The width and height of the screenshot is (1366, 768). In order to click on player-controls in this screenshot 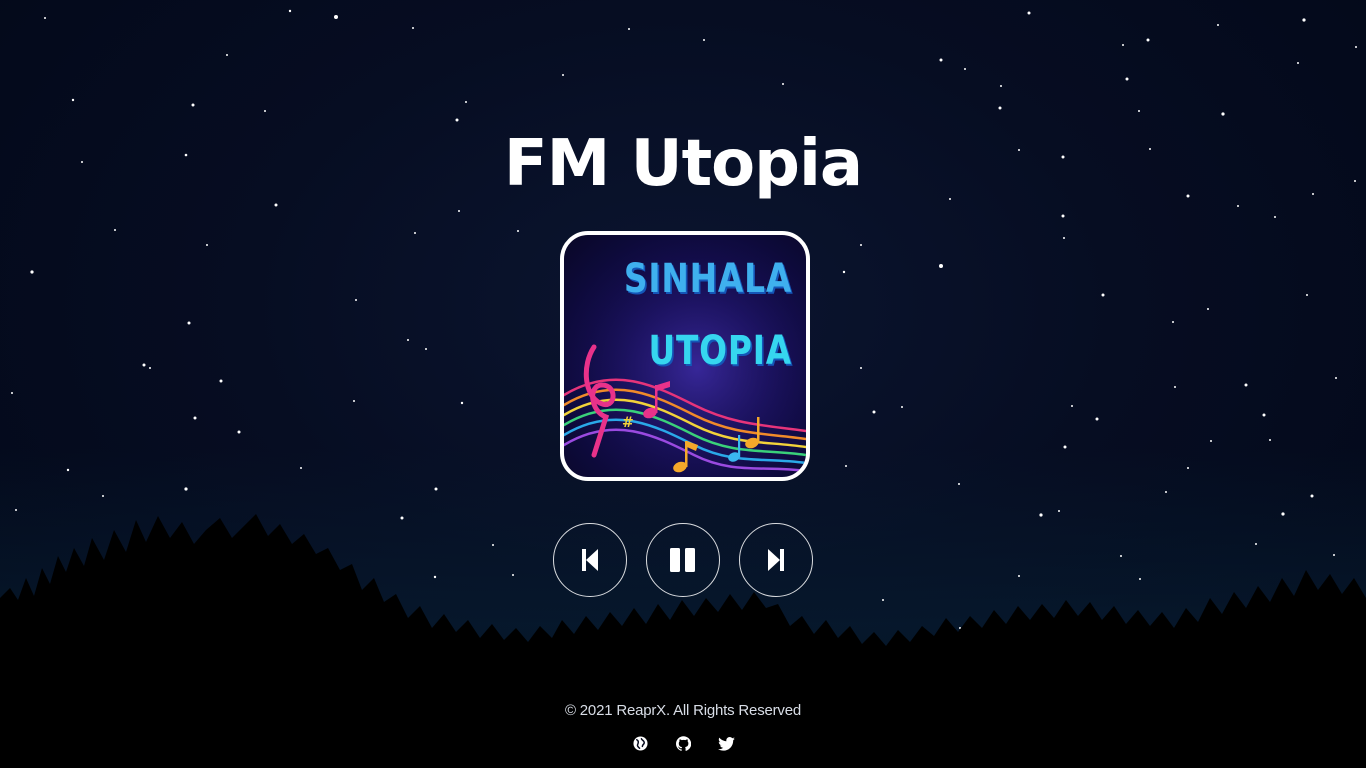, I will do `click(683, 560)`.